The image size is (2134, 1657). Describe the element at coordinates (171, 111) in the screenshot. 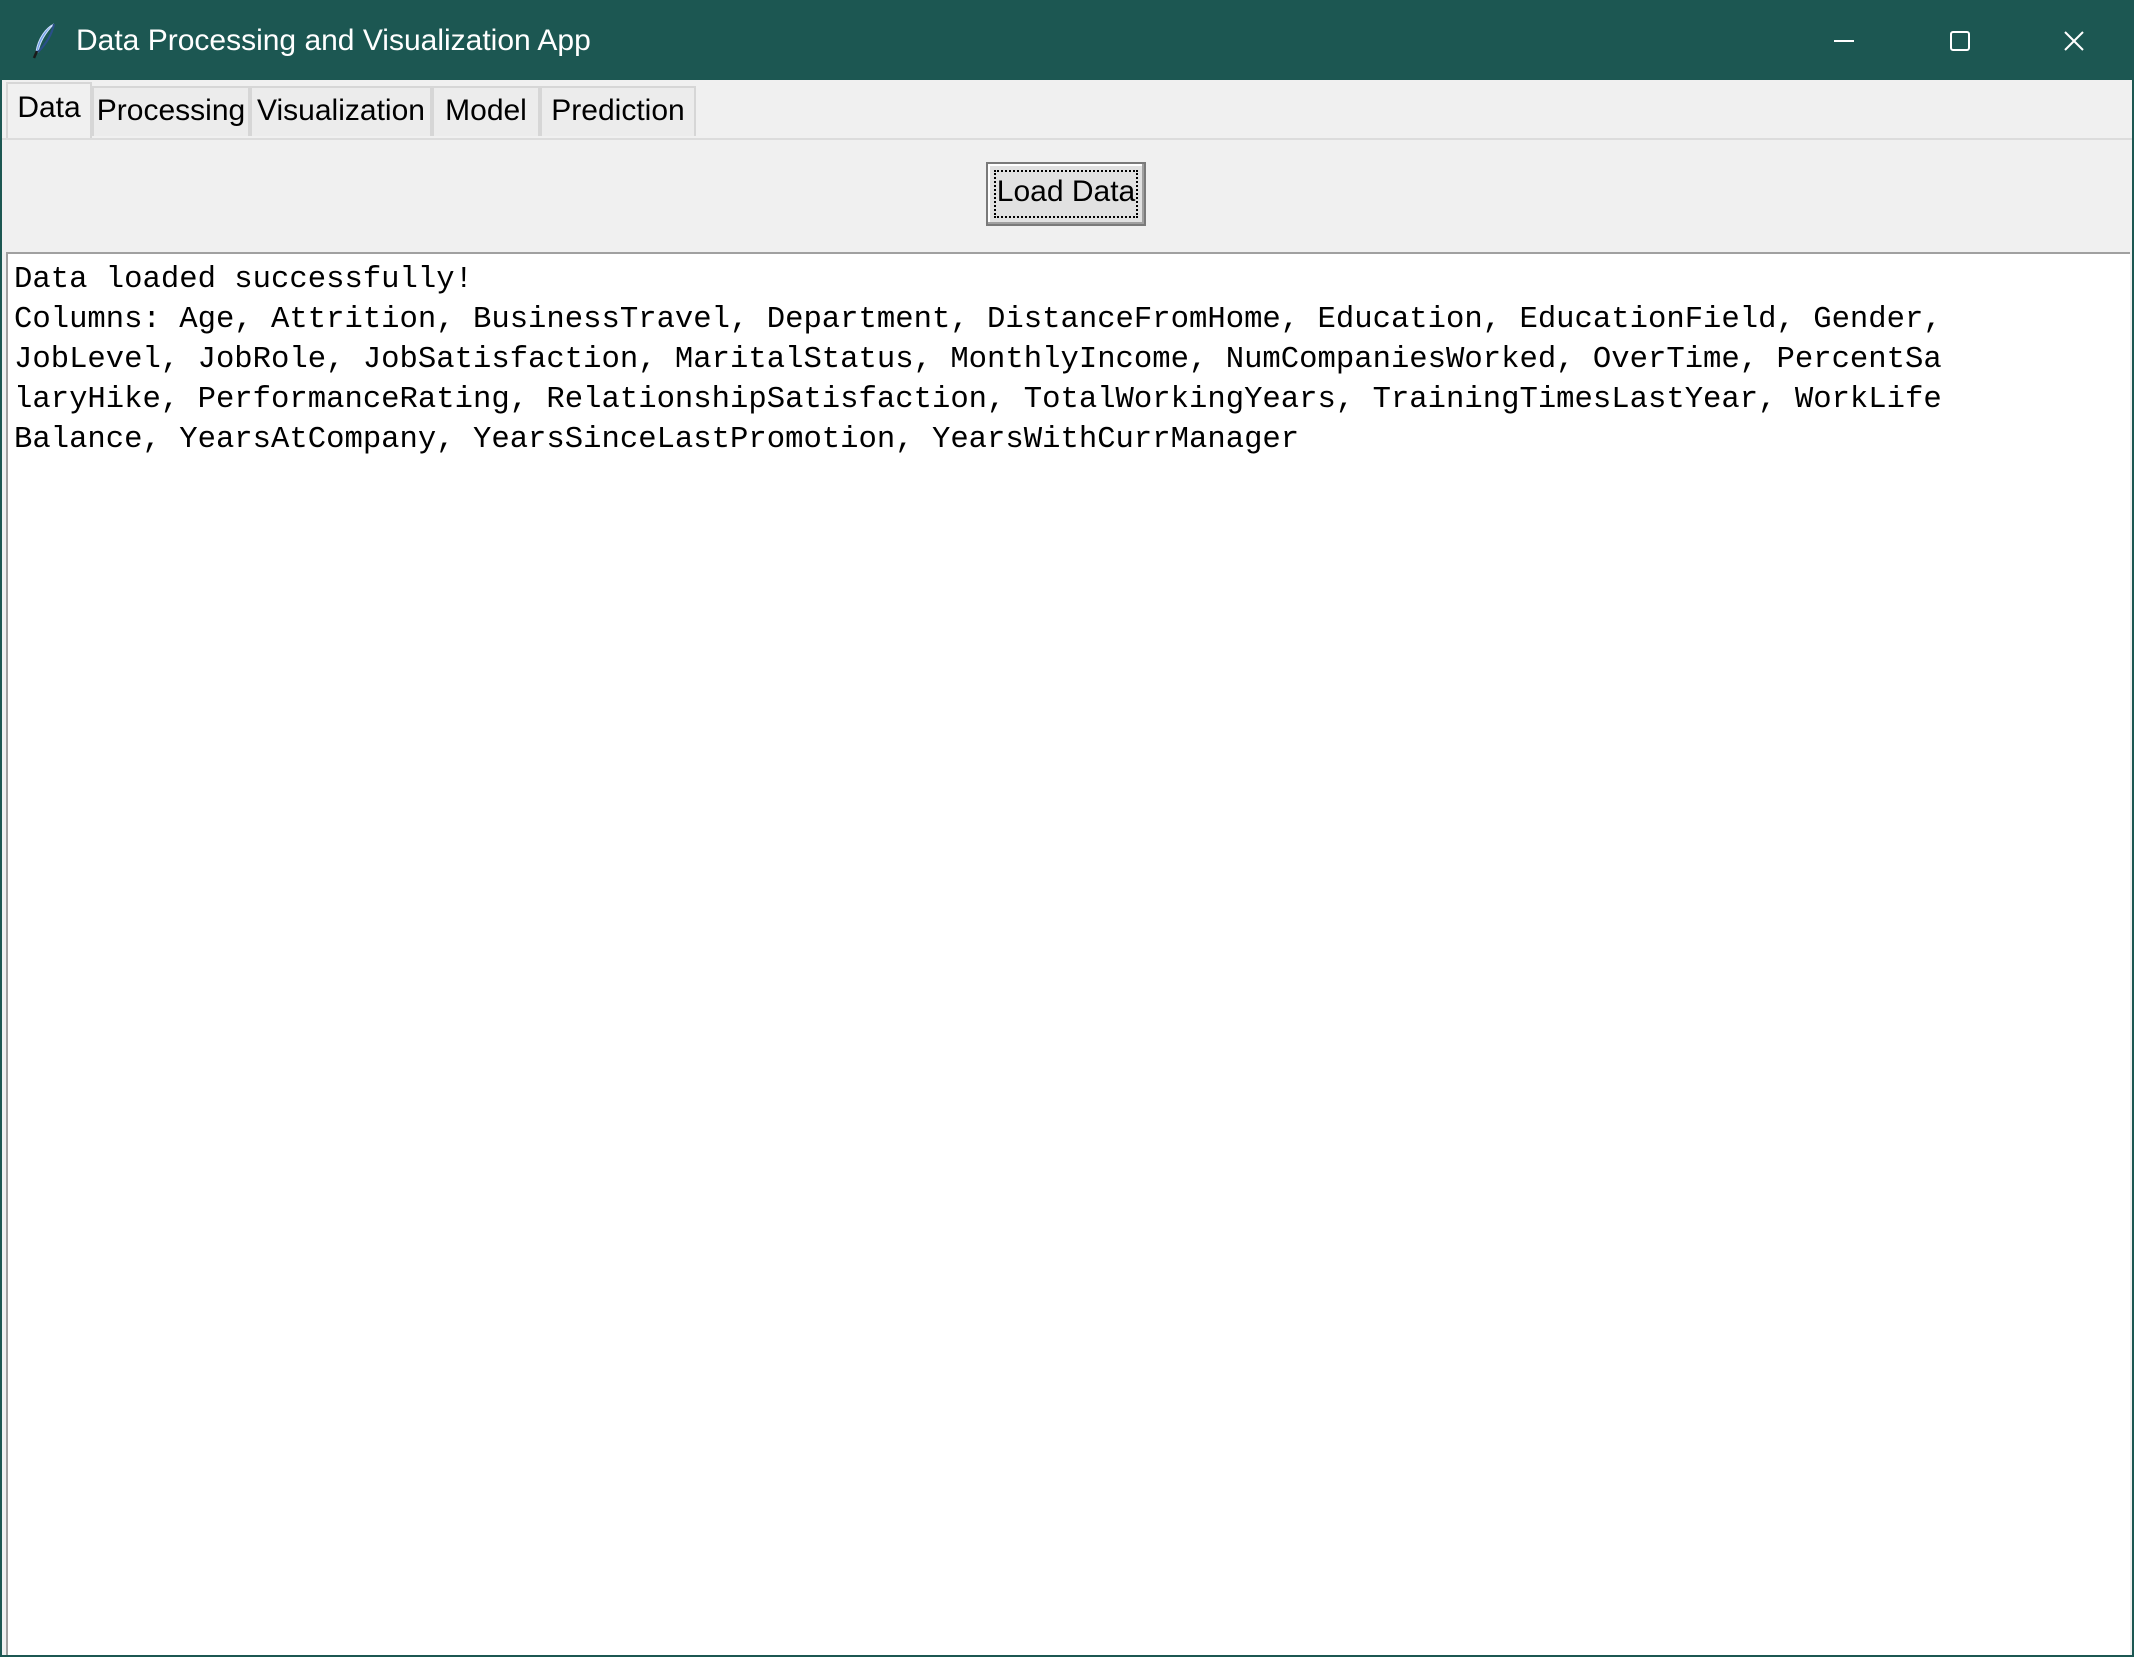

I see `tab-processing: Processing` at that location.